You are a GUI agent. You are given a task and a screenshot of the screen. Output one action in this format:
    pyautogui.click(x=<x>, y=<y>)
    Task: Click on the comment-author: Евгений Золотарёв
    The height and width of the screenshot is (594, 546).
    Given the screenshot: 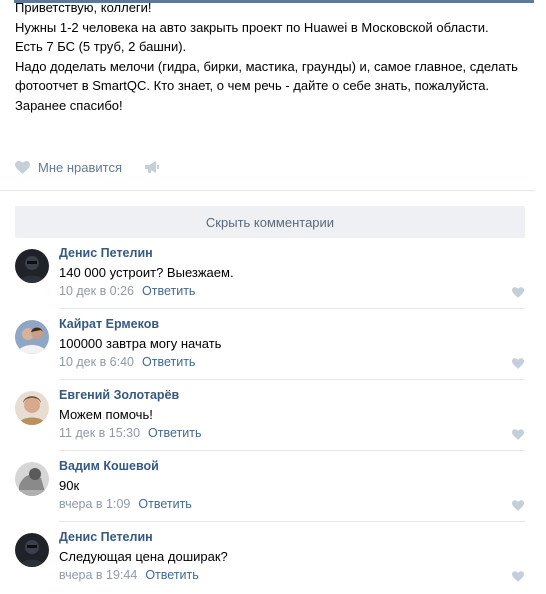 What is the action you would take?
    pyautogui.click(x=119, y=395)
    